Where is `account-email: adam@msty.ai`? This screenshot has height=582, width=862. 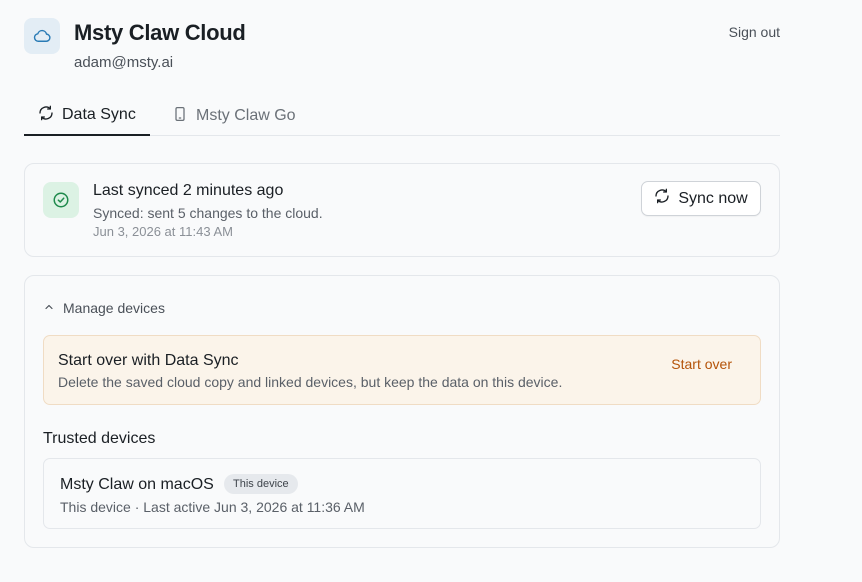
account-email: adam@msty.ai is located at coordinates (124, 62).